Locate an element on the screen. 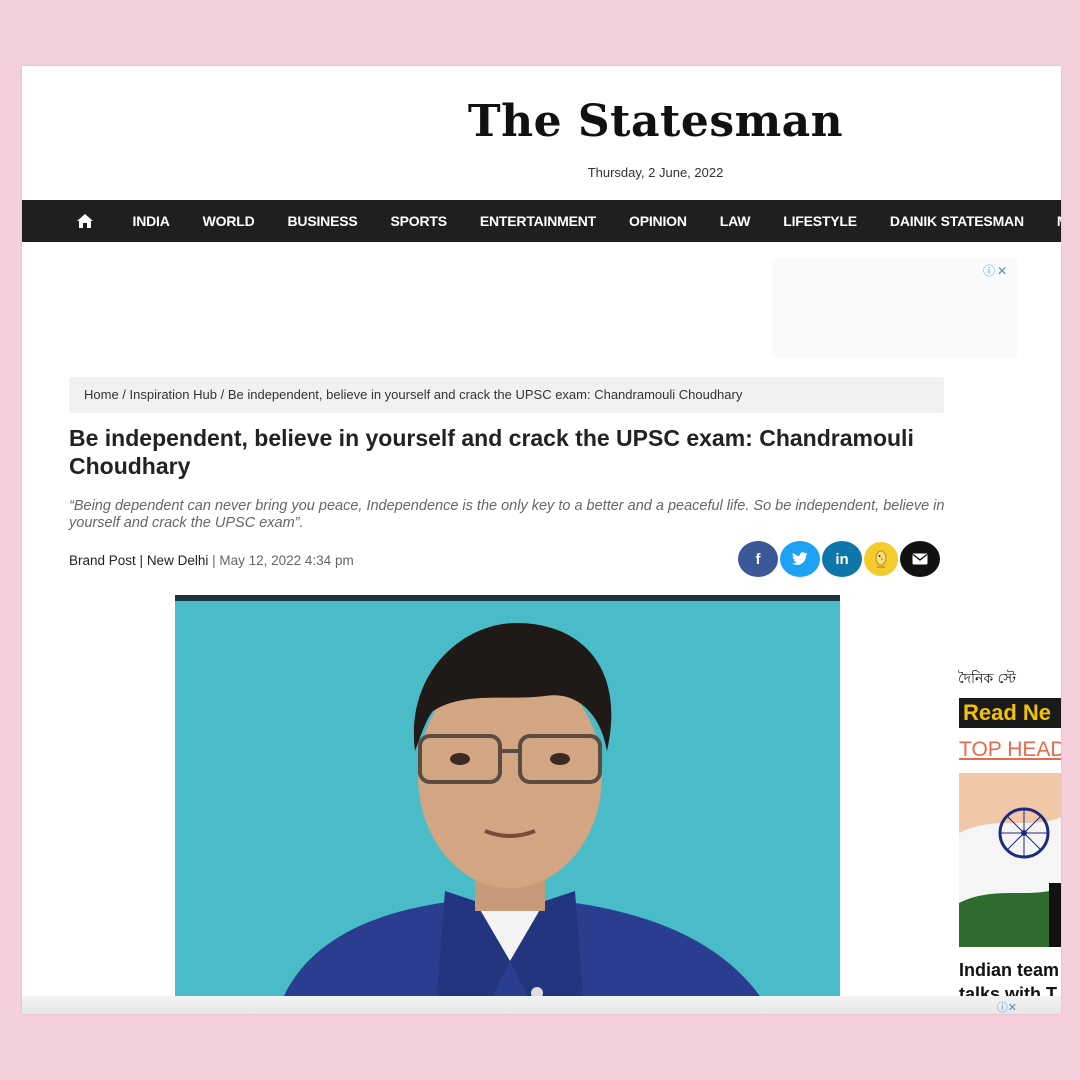 The height and width of the screenshot is (1080, 1080). twitter-share-button is located at coordinates (800, 559).